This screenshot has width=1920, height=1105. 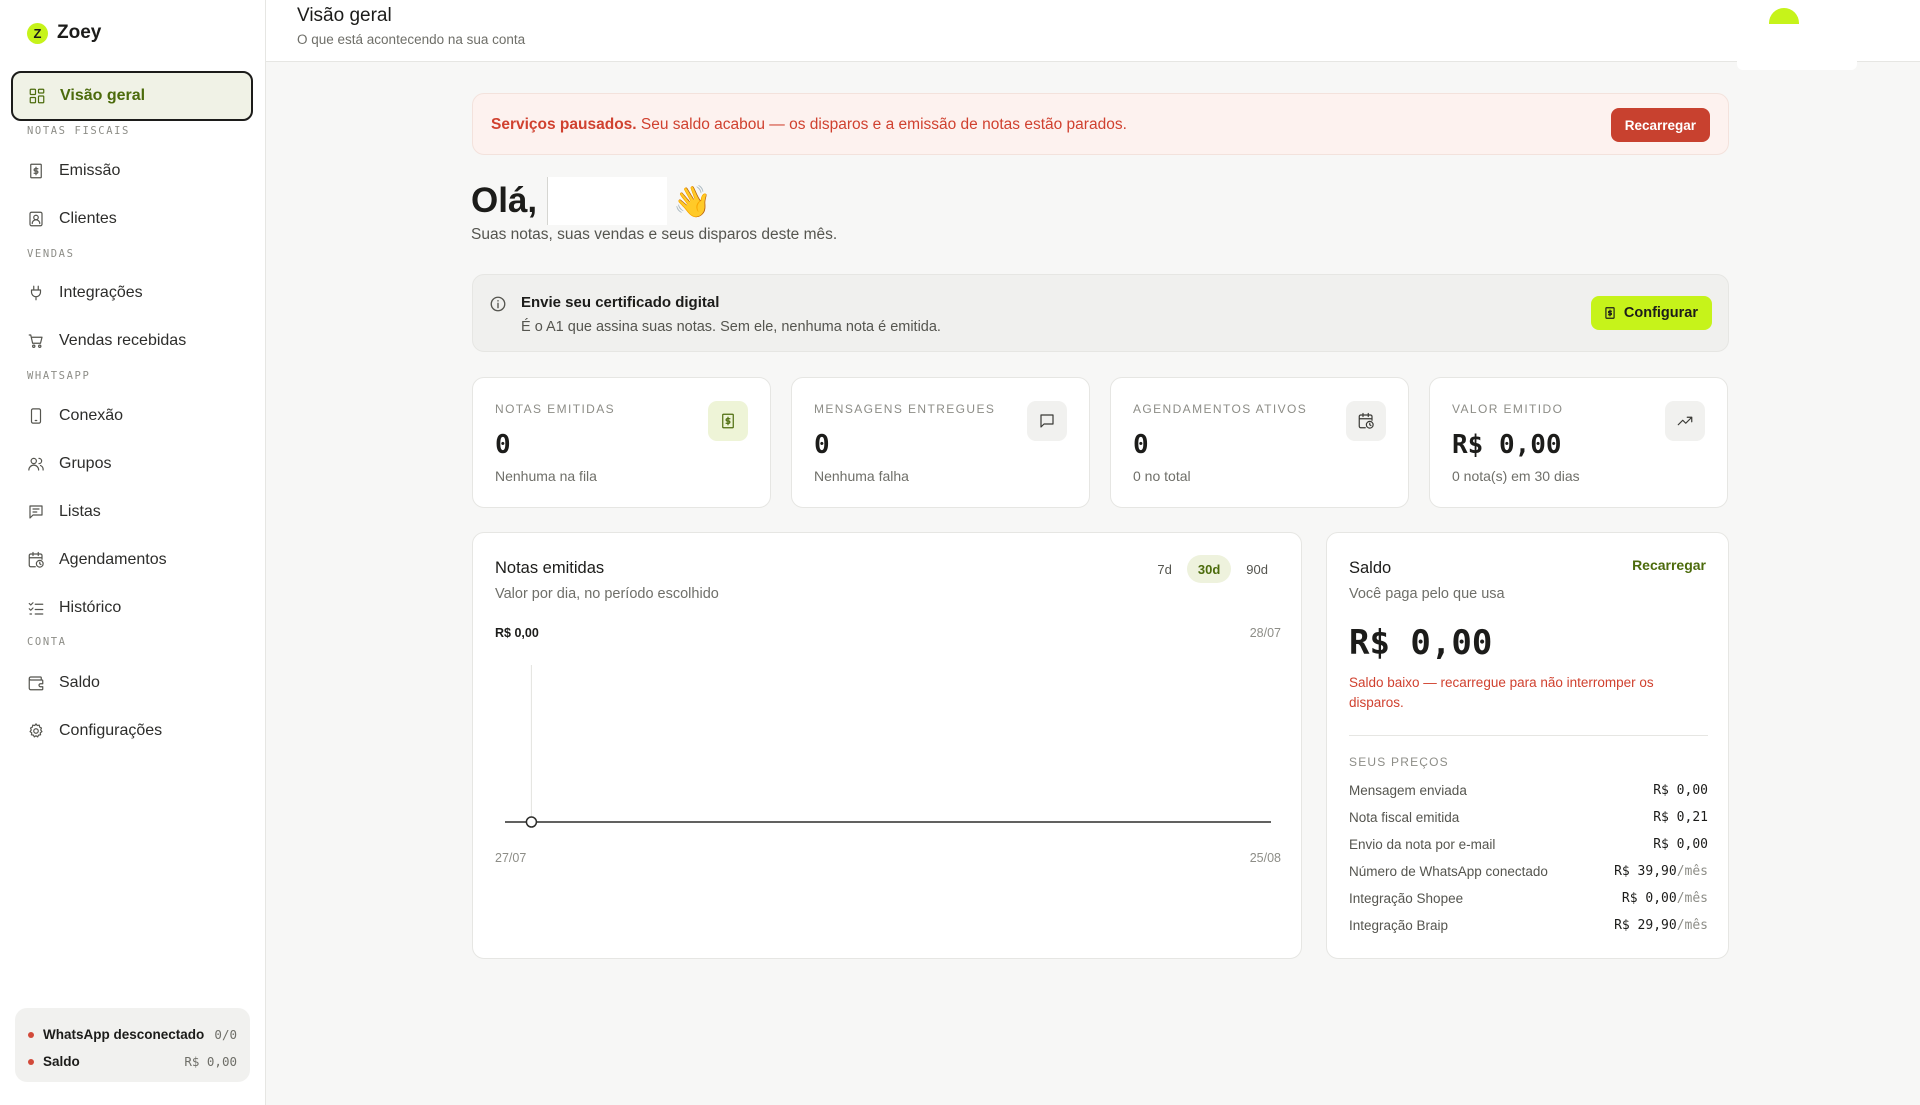 What do you see at coordinates (132, 464) in the screenshot?
I see `sidebar-item-grupos: Grupos` at bounding box center [132, 464].